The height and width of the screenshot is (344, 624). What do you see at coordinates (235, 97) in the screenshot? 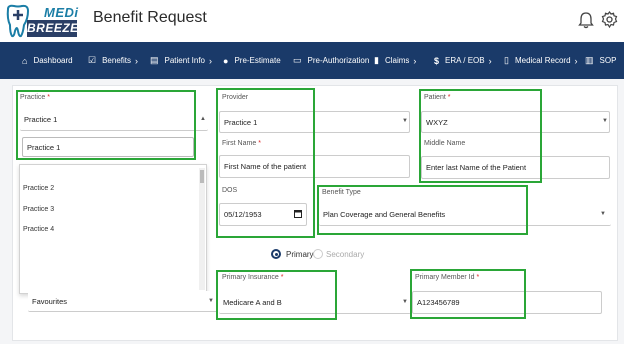
I see `provider-label: Provider` at bounding box center [235, 97].